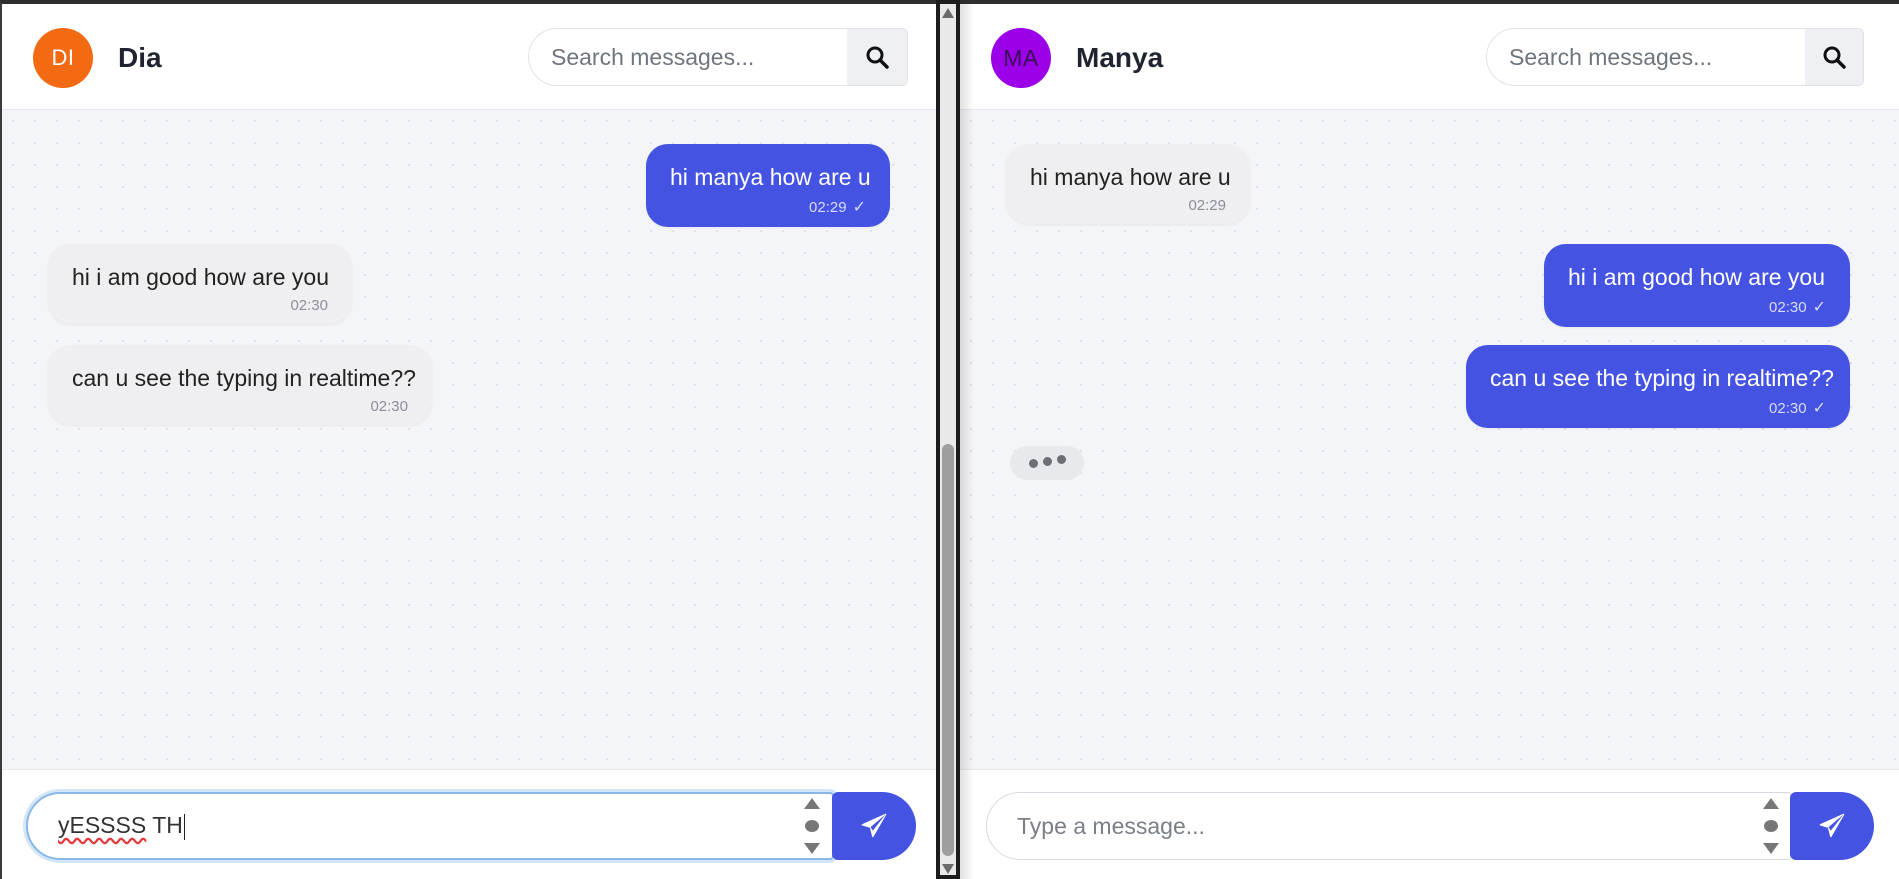 The width and height of the screenshot is (1899, 879). What do you see at coordinates (1128, 205) in the screenshot?
I see `message-meta: 02:29` at bounding box center [1128, 205].